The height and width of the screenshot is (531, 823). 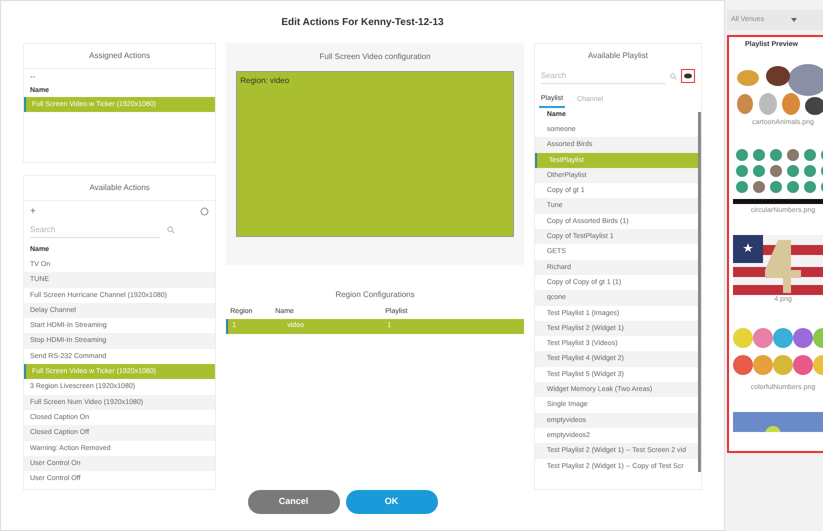 What do you see at coordinates (32, 77) in the screenshot?
I see `filter-text: --` at bounding box center [32, 77].